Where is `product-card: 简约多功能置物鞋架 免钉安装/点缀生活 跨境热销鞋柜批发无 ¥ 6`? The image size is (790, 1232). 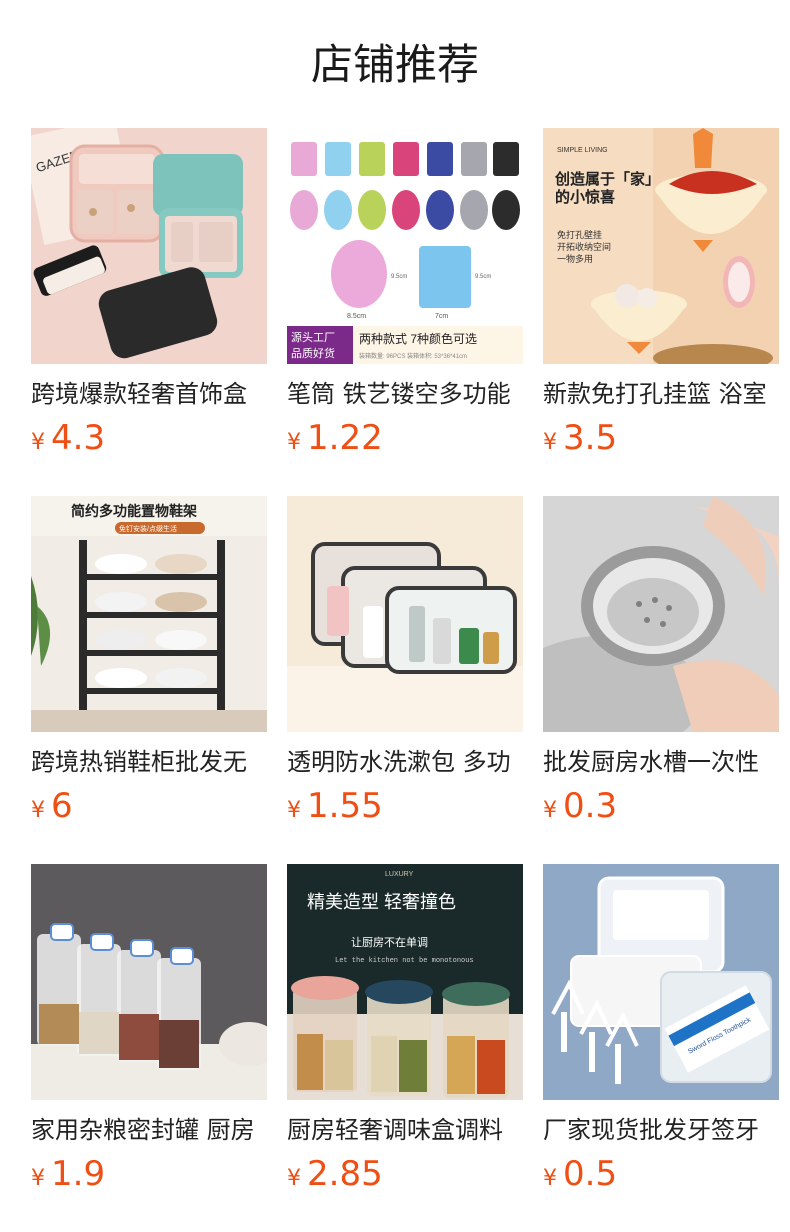 product-card: 简约多功能置物鞋架 免钉安装/点缀生活 跨境热销鞋柜批发无 ¥ 6 is located at coordinates (149, 680).